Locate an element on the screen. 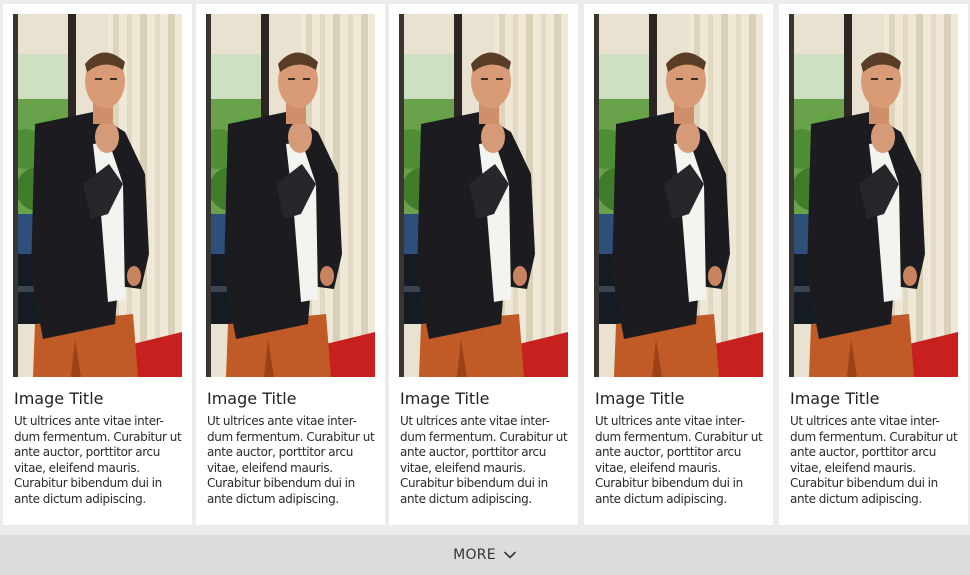 Image resolution: width=970 pixels, height=575 pixels. more-button: MORE is located at coordinates (485, 555).